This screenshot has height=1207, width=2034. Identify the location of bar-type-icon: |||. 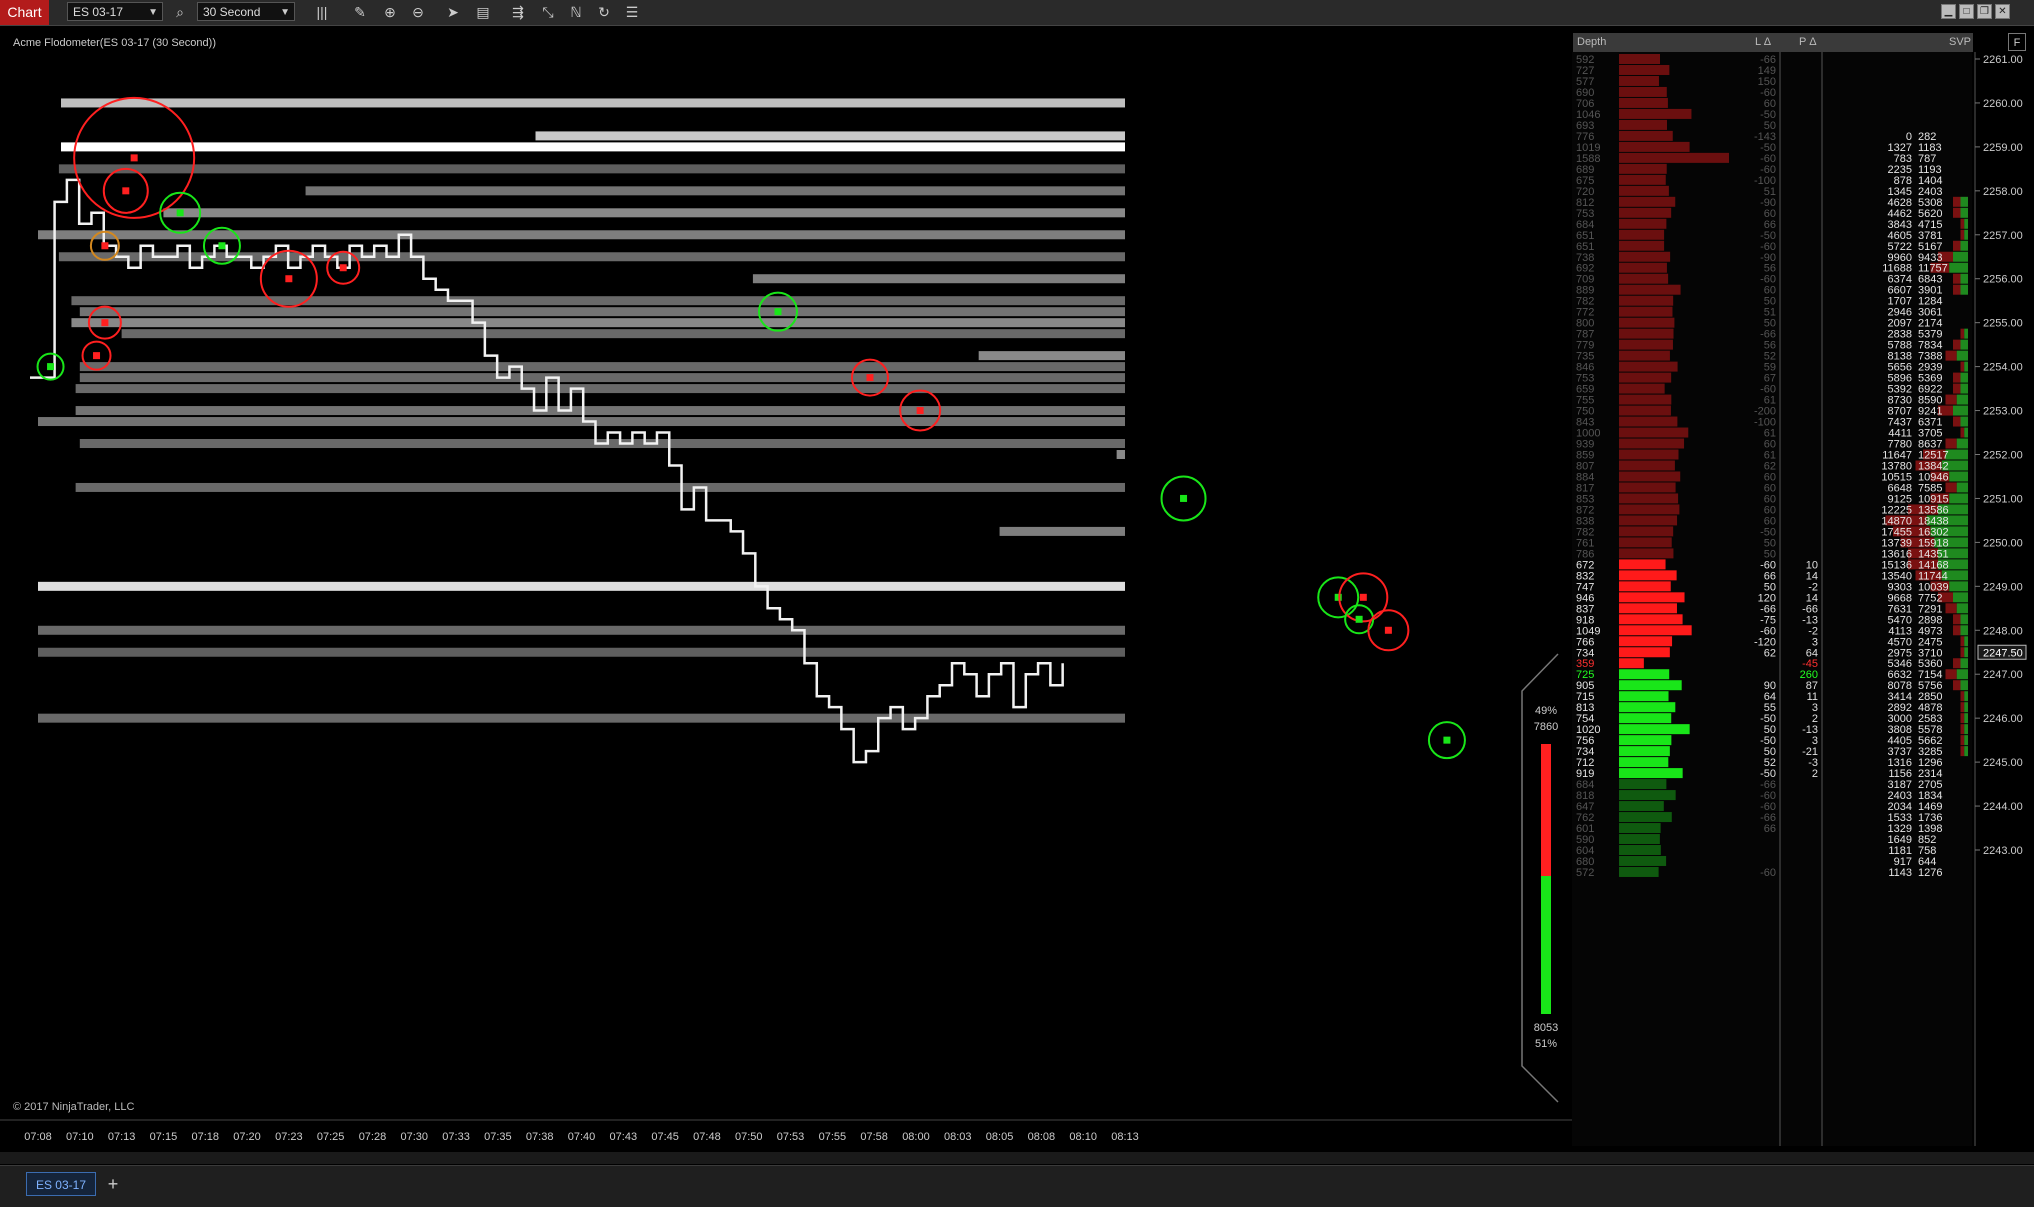
(322, 12).